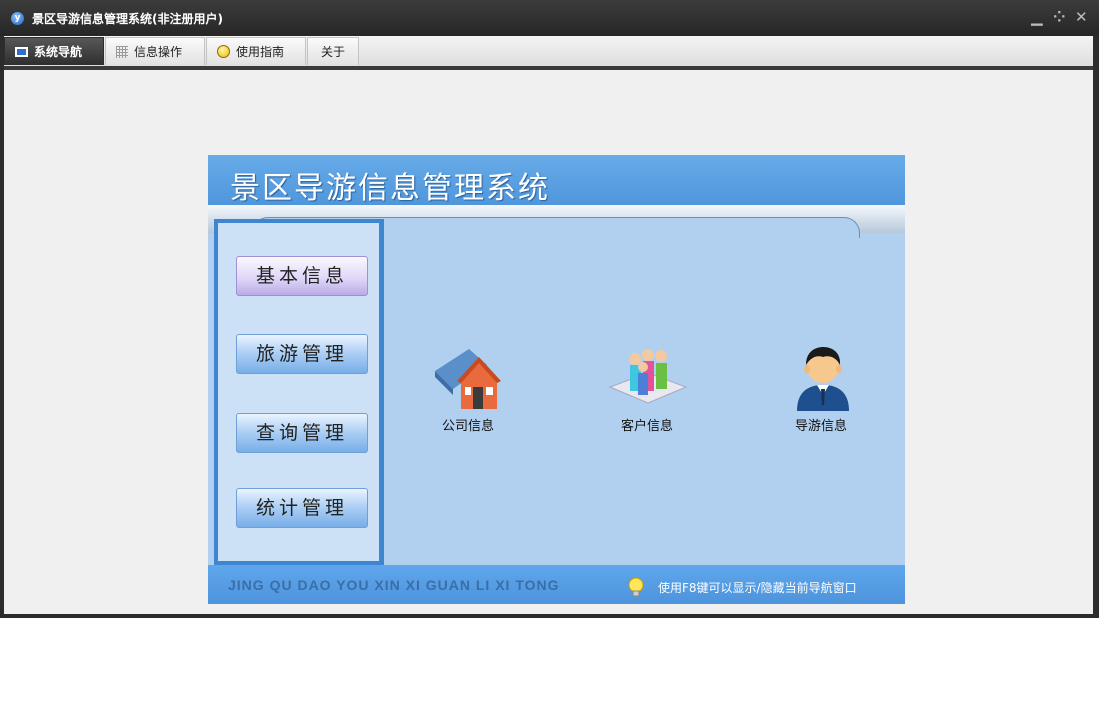 The image size is (1099, 723). Describe the element at coordinates (127, 19) in the screenshot. I see `window-title: 景区导游信息管理系统(非注册用户)` at that location.